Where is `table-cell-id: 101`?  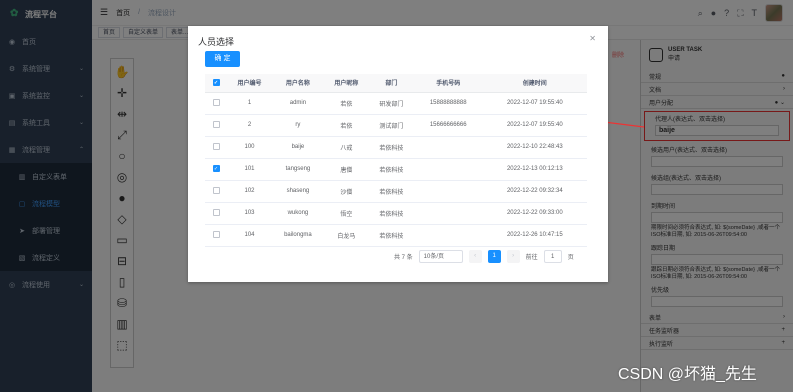 table-cell-id: 101 is located at coordinates (249, 169).